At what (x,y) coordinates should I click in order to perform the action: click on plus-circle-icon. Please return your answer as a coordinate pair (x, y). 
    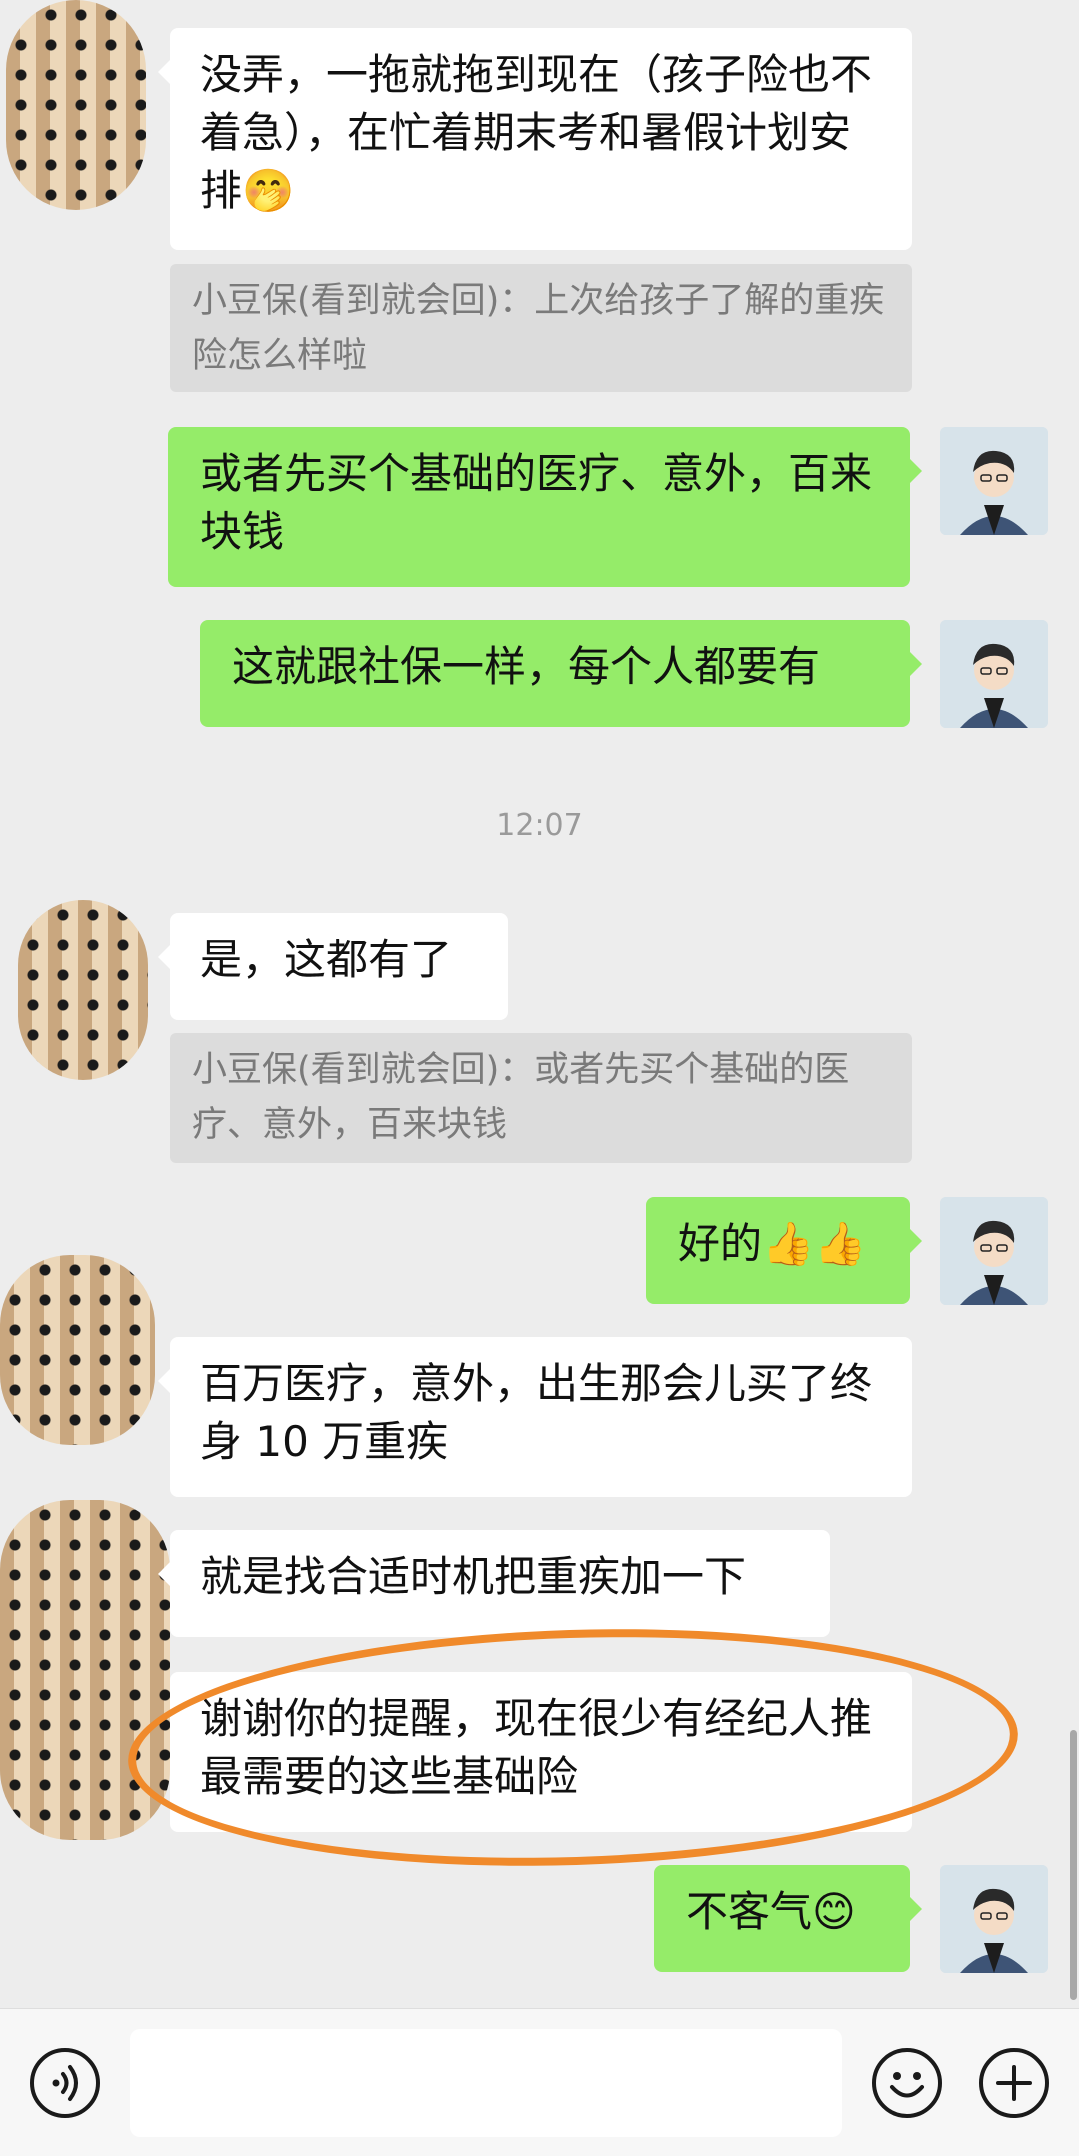
    Looking at the image, I should click on (1014, 2083).